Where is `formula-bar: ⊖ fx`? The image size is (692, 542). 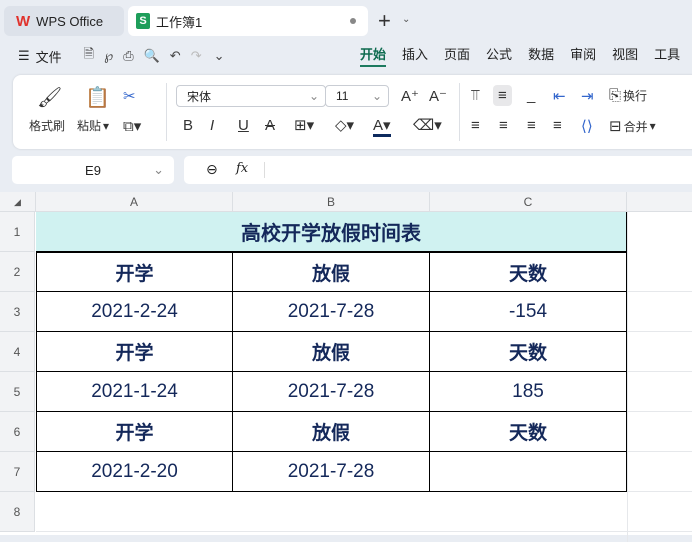 formula-bar: ⊖ fx is located at coordinates (438, 170).